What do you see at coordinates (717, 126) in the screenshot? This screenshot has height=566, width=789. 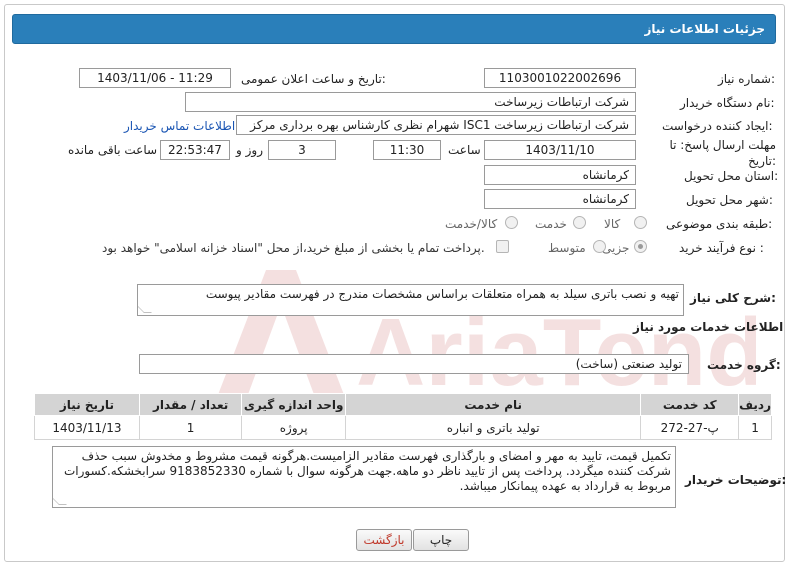 I see `requester-label: ایجاد کننده درخواست:` at bounding box center [717, 126].